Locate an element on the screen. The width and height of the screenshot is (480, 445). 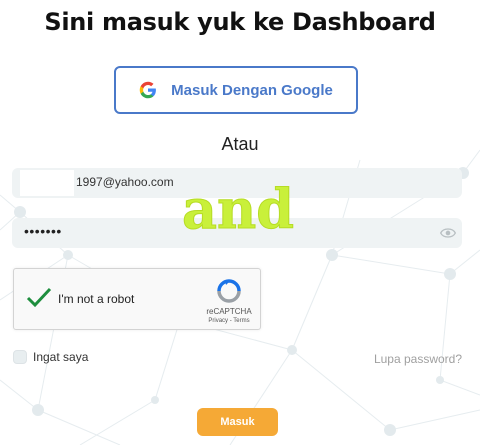
redaction-box is located at coordinates (47, 183).